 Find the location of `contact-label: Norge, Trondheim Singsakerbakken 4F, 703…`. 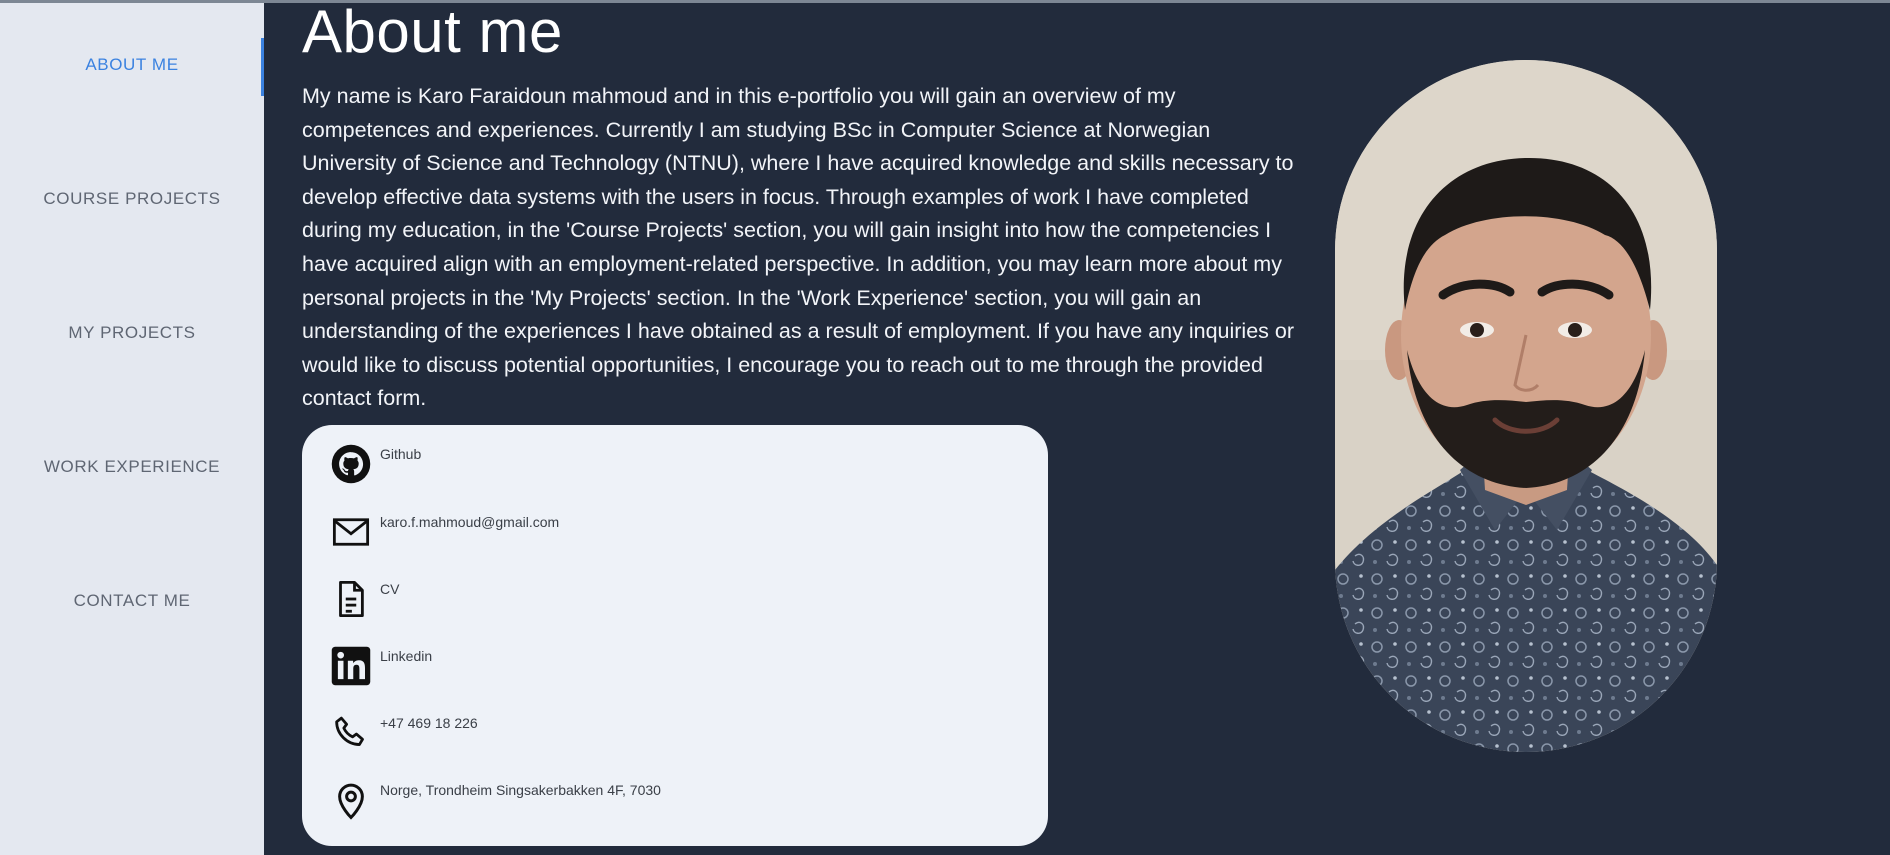

contact-label: Norge, Trondheim Singsakerbakken 4F, 703… is located at coordinates (520, 790).